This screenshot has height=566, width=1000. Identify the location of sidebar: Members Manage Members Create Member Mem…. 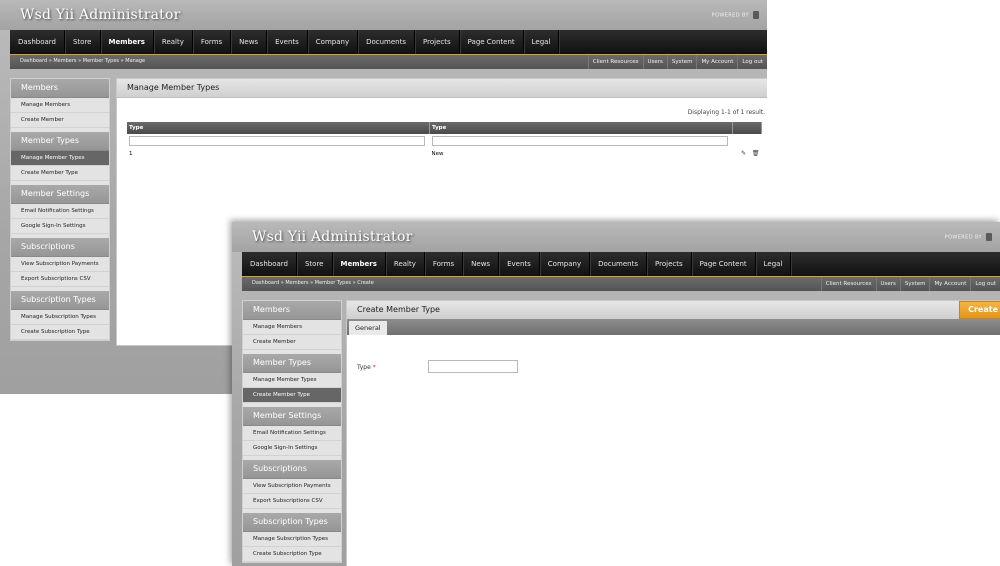
(60, 209).